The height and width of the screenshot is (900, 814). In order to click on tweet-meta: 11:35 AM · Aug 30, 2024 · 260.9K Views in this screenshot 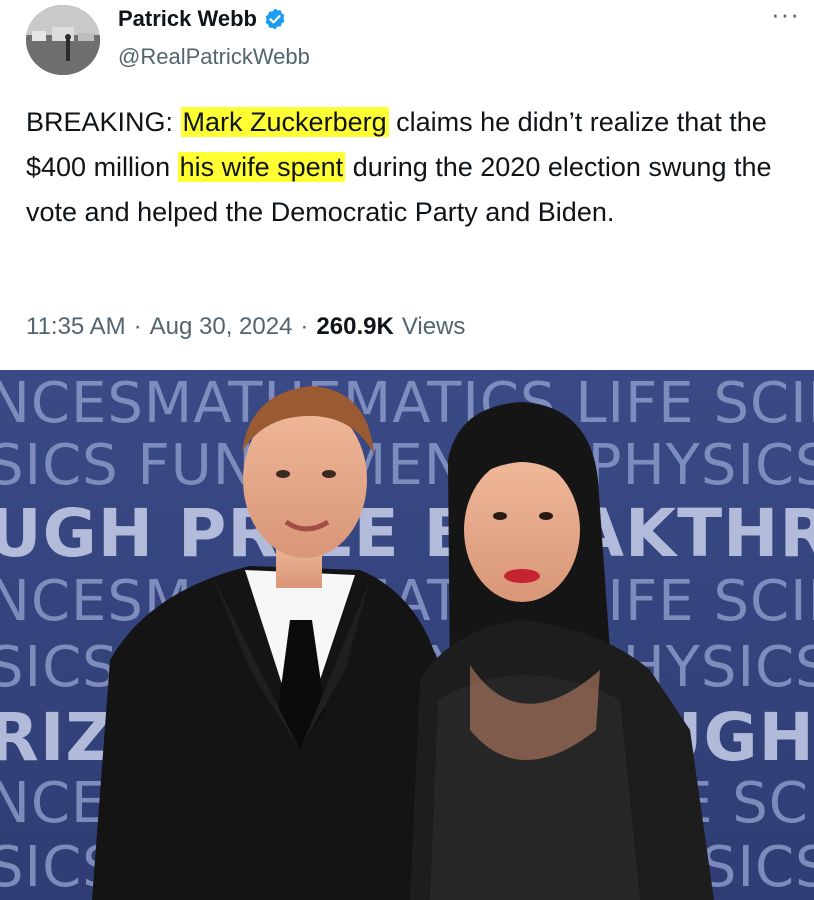, I will do `click(245, 327)`.